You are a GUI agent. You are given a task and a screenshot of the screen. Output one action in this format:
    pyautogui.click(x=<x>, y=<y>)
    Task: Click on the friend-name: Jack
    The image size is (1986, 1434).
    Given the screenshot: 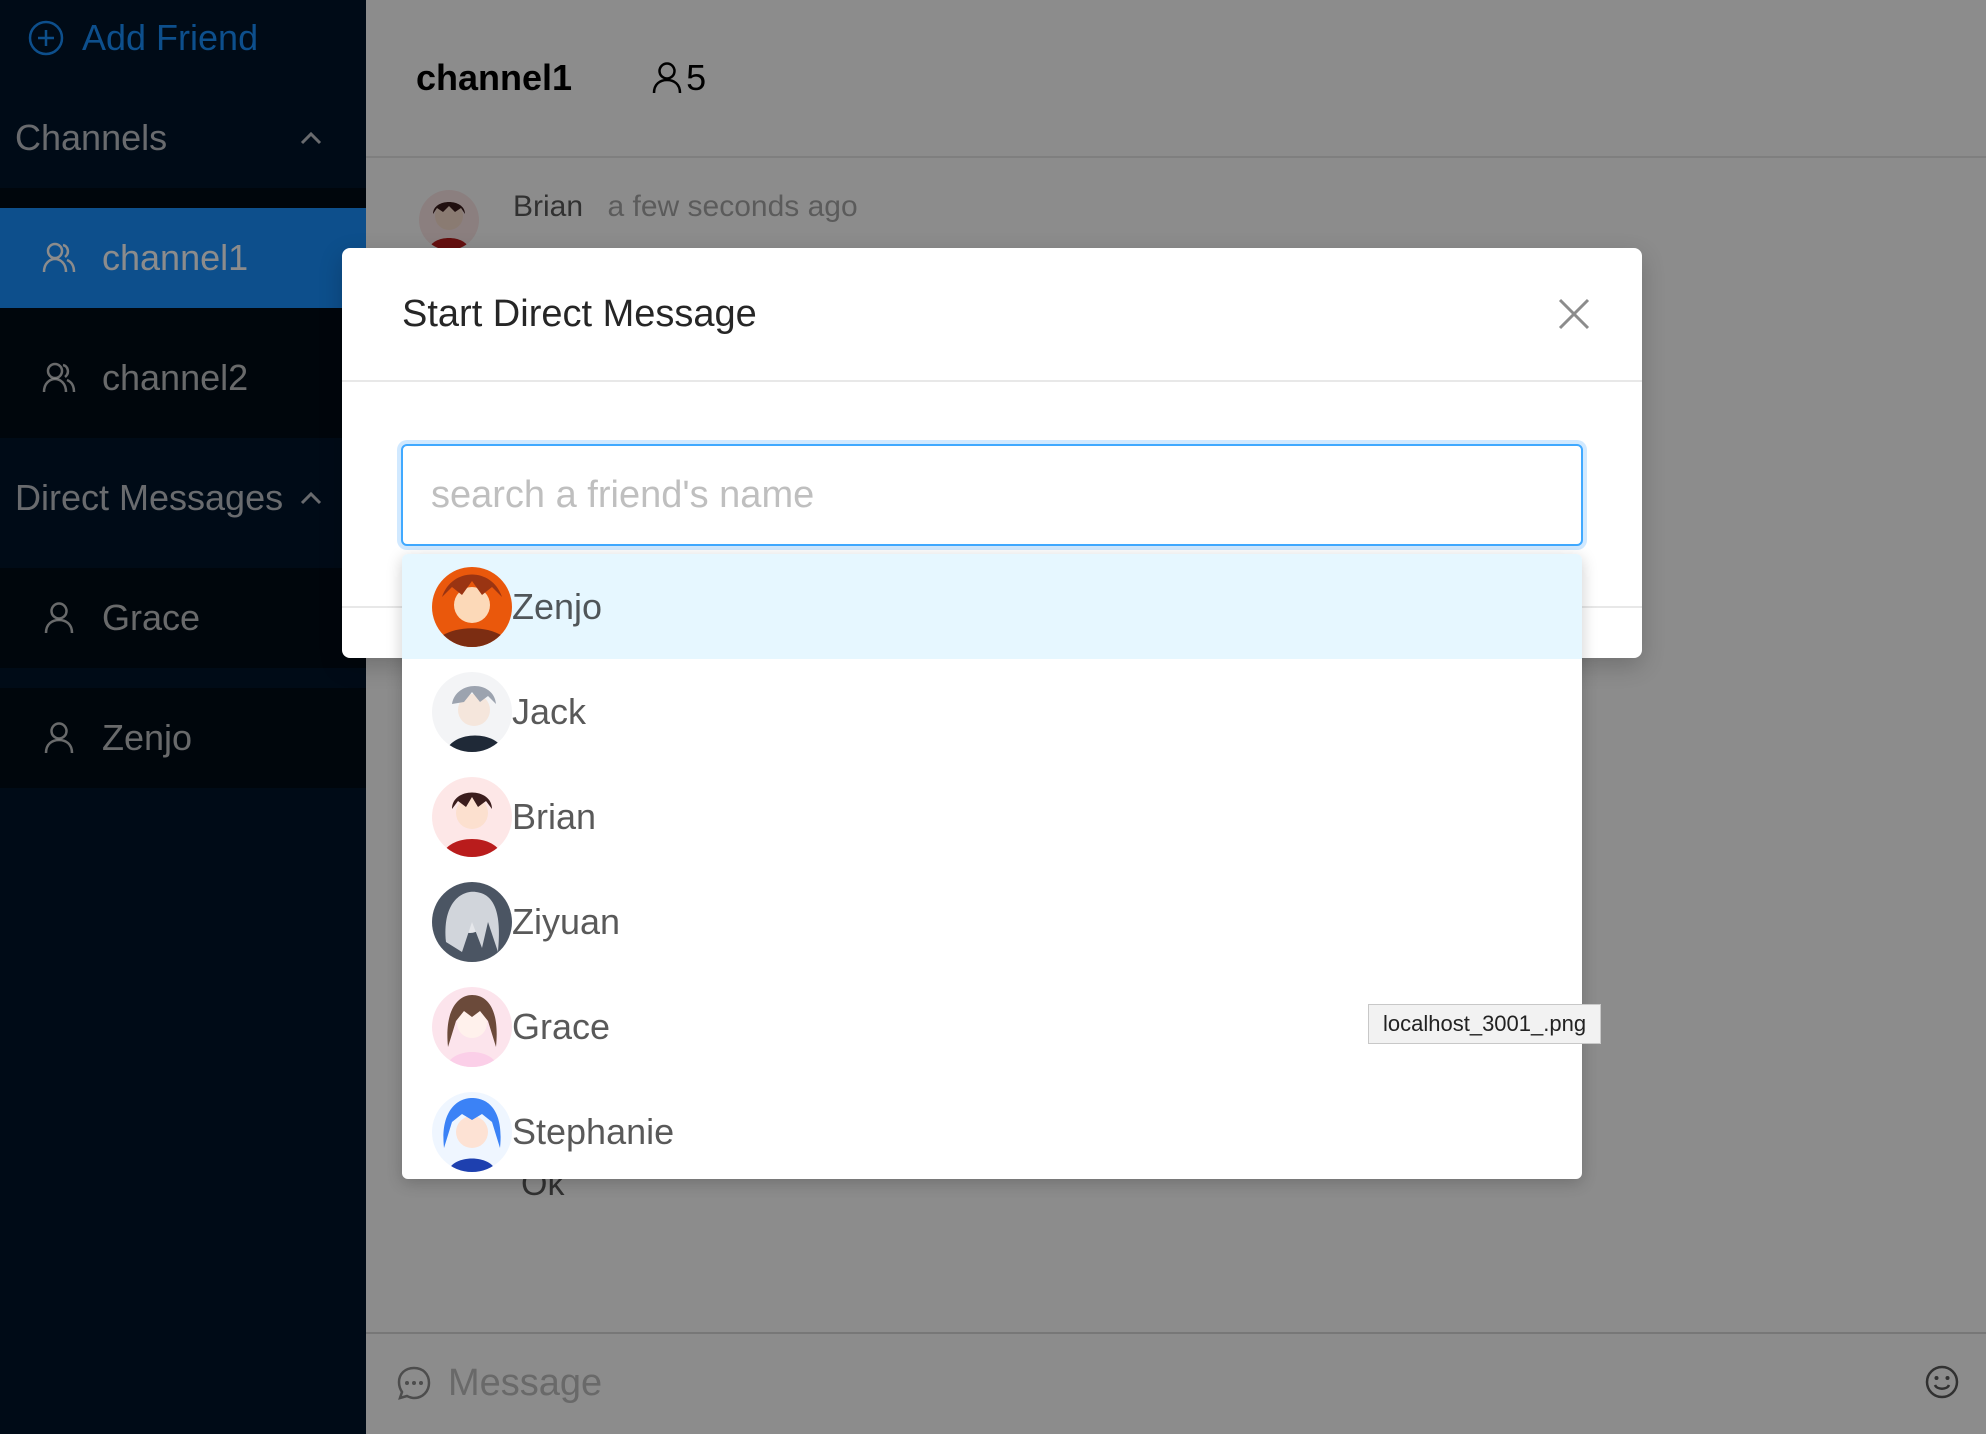 What is the action you would take?
    pyautogui.click(x=549, y=711)
    